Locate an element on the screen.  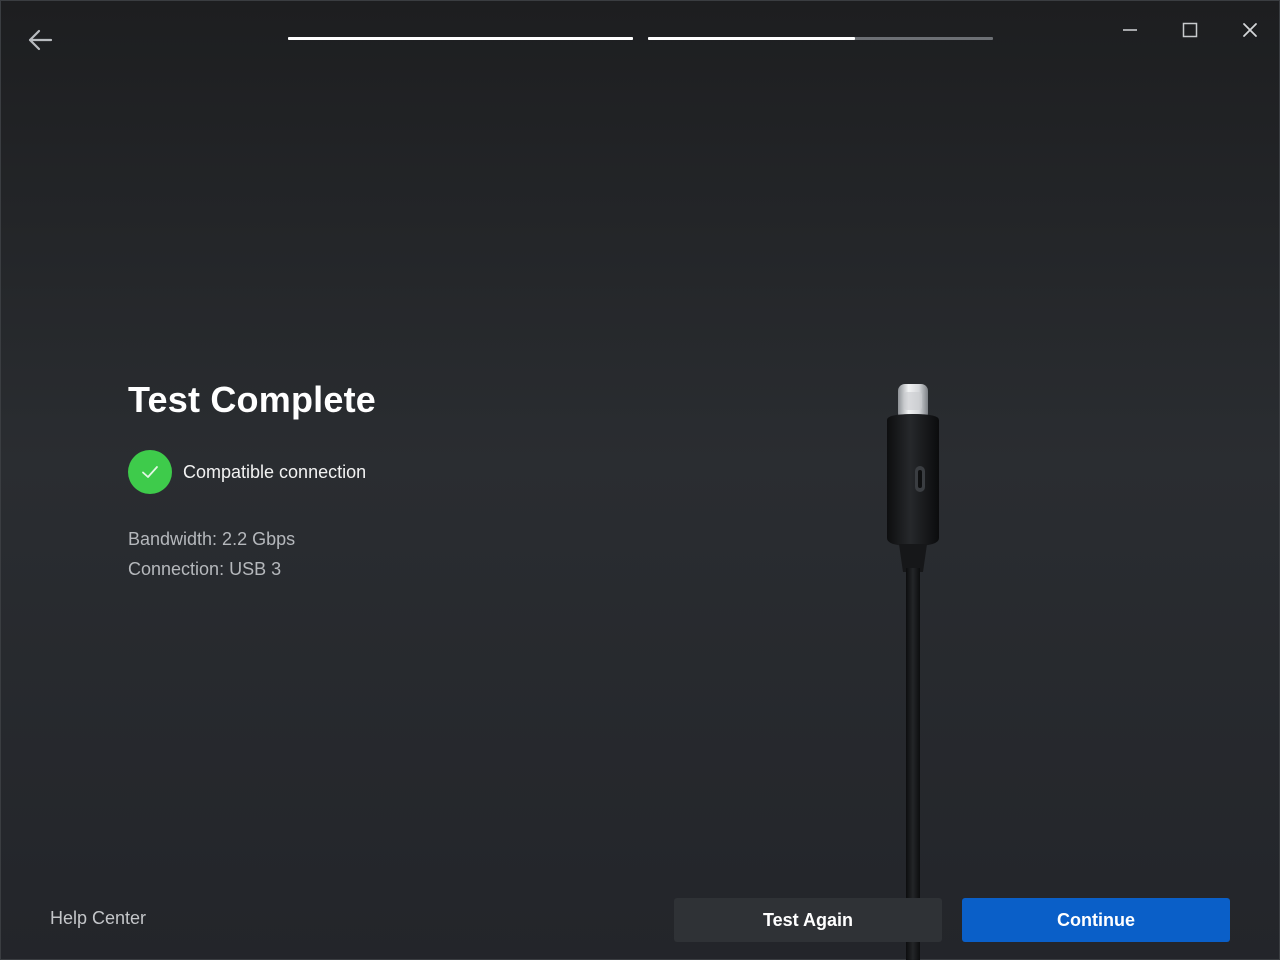
close-button is located at coordinates (1250, 30).